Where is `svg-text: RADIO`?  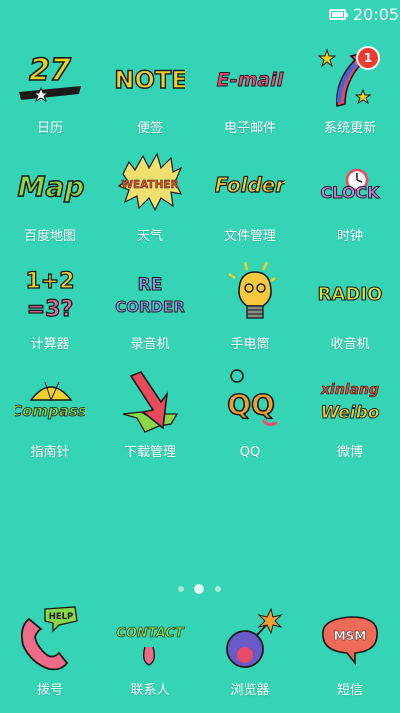 svg-text: RADIO is located at coordinates (350, 294).